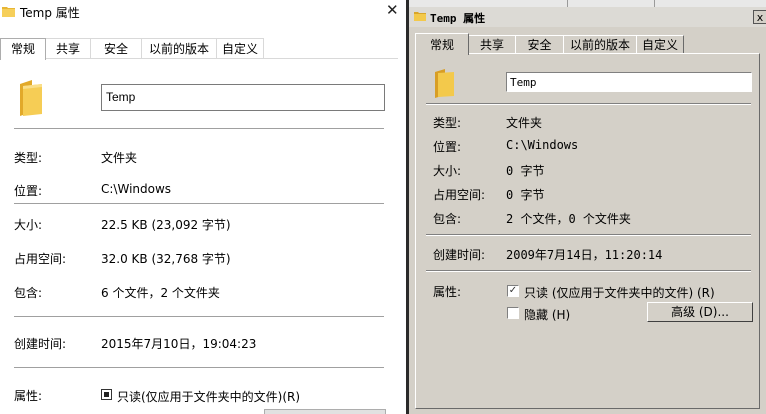  Describe the element at coordinates (160, 293) in the screenshot. I see `contains-value: 6 个文件，2 个文件夹` at that location.